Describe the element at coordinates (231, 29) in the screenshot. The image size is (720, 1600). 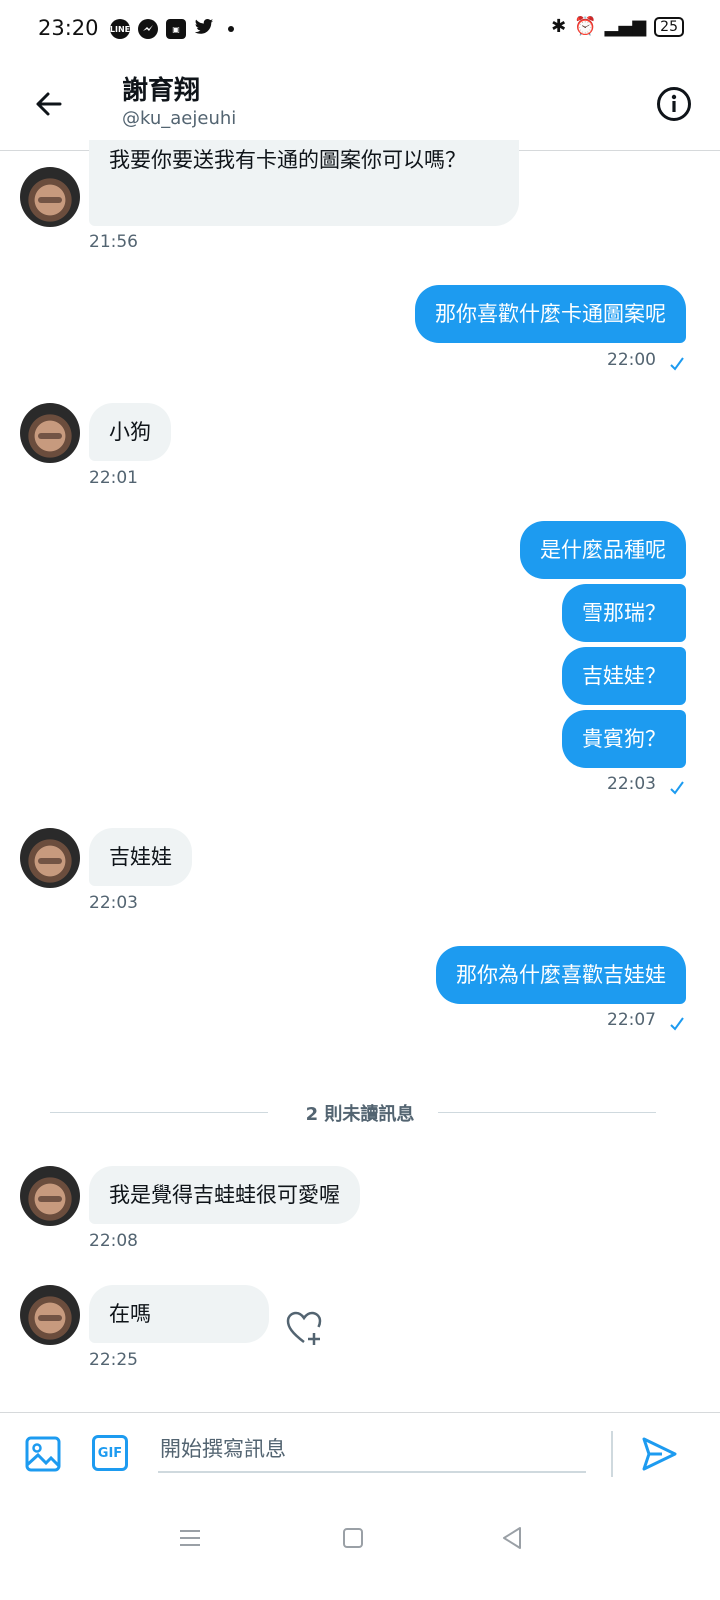
I see `more-notifications-dot` at that location.